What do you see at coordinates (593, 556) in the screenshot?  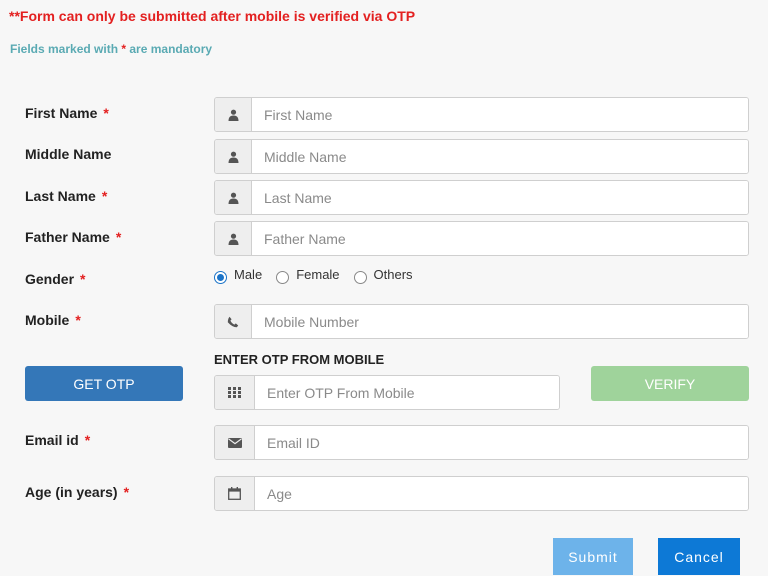 I see `submit-button: Submit` at bounding box center [593, 556].